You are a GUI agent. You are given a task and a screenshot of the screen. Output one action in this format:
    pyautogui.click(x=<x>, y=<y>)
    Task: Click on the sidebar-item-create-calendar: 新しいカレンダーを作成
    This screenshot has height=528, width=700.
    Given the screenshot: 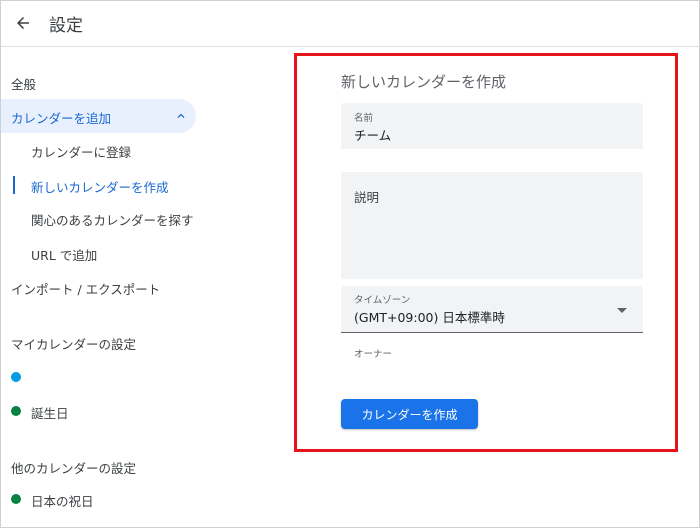 What is the action you would take?
    pyautogui.click(x=100, y=186)
    